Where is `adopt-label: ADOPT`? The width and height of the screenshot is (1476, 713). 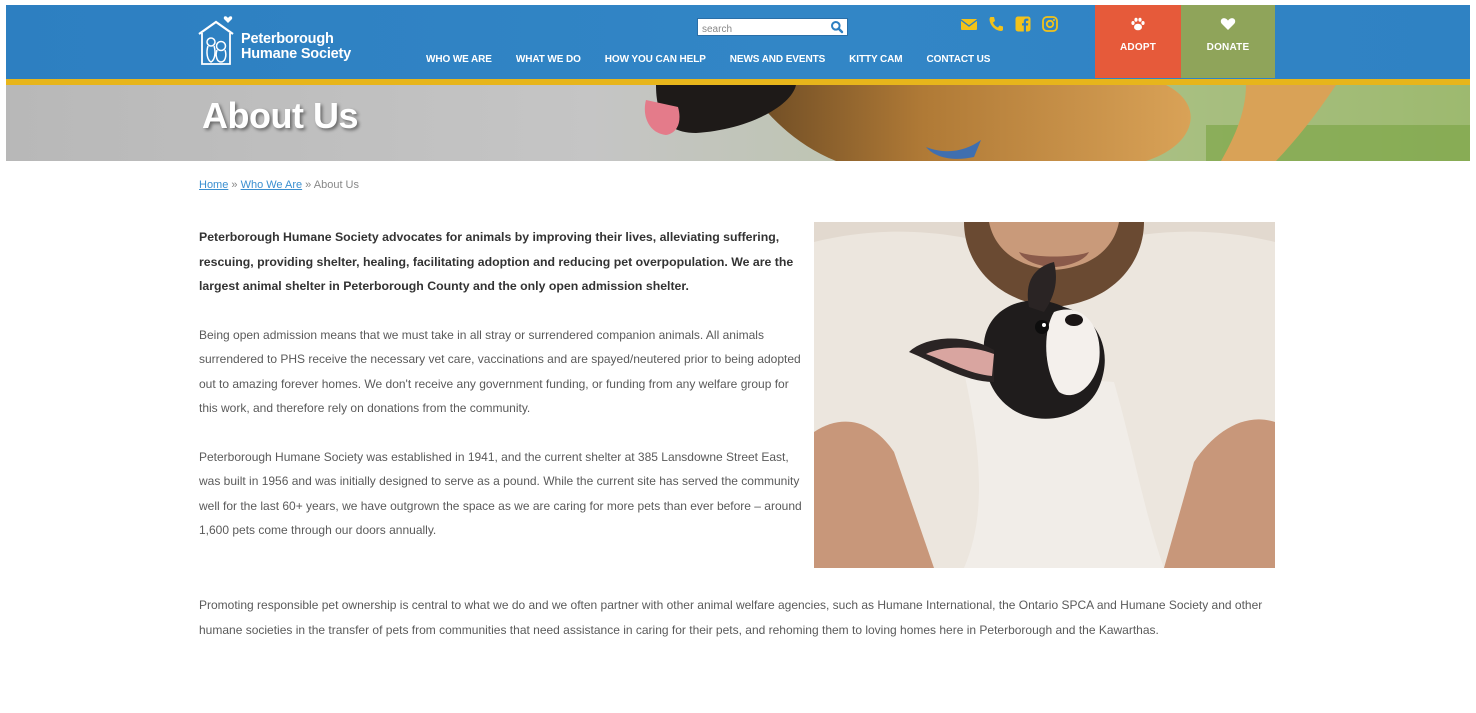
adopt-label: ADOPT is located at coordinates (1138, 47).